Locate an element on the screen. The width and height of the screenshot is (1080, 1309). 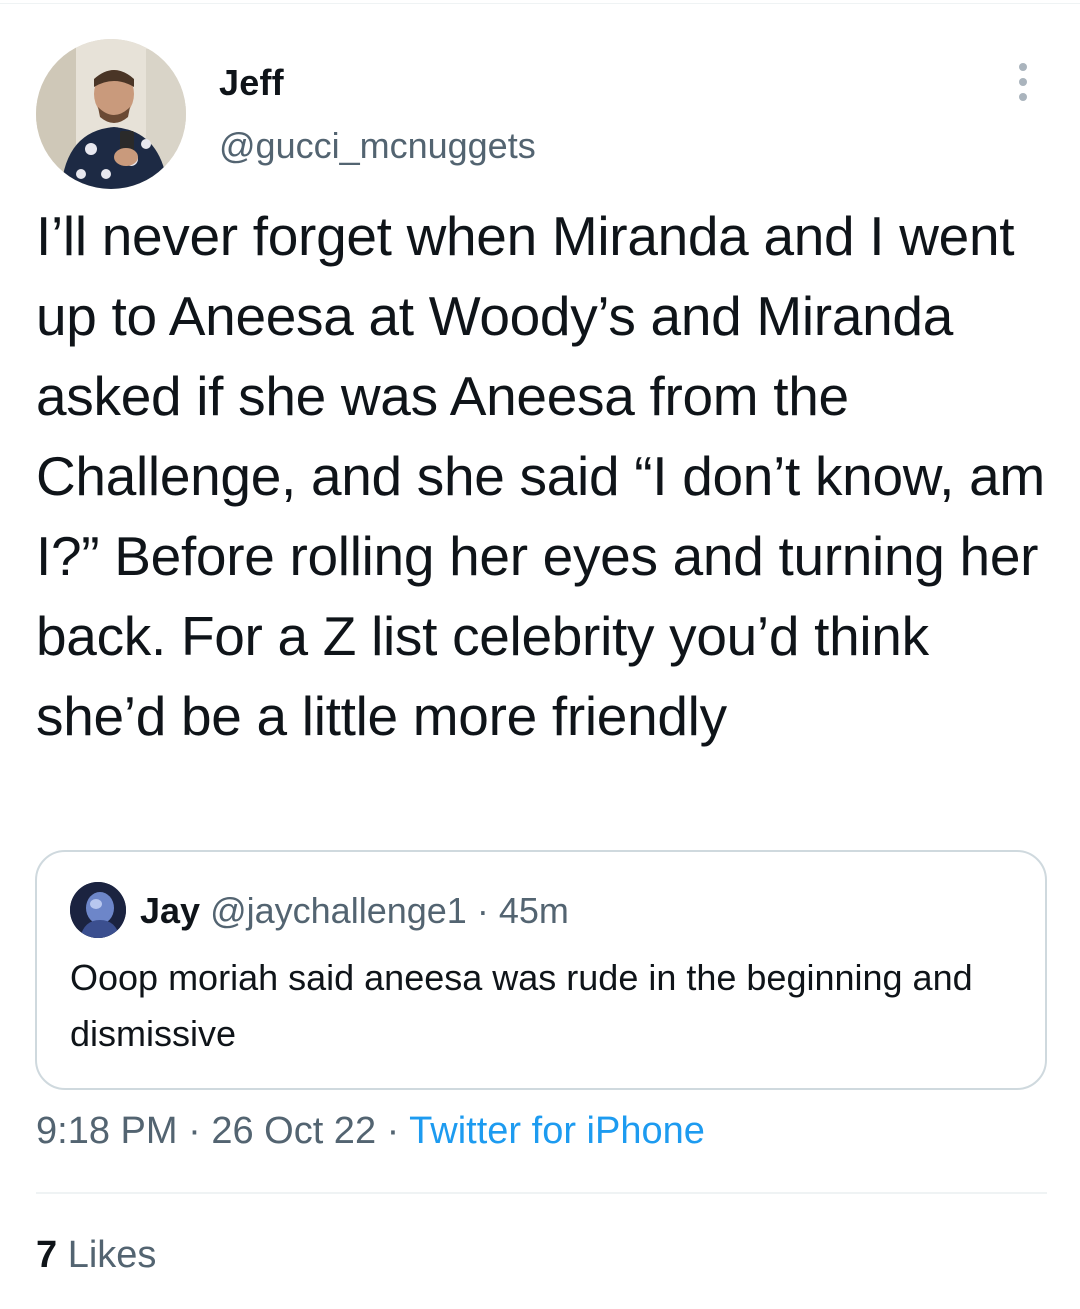
quoted-time: 45m is located at coordinates (533, 910).